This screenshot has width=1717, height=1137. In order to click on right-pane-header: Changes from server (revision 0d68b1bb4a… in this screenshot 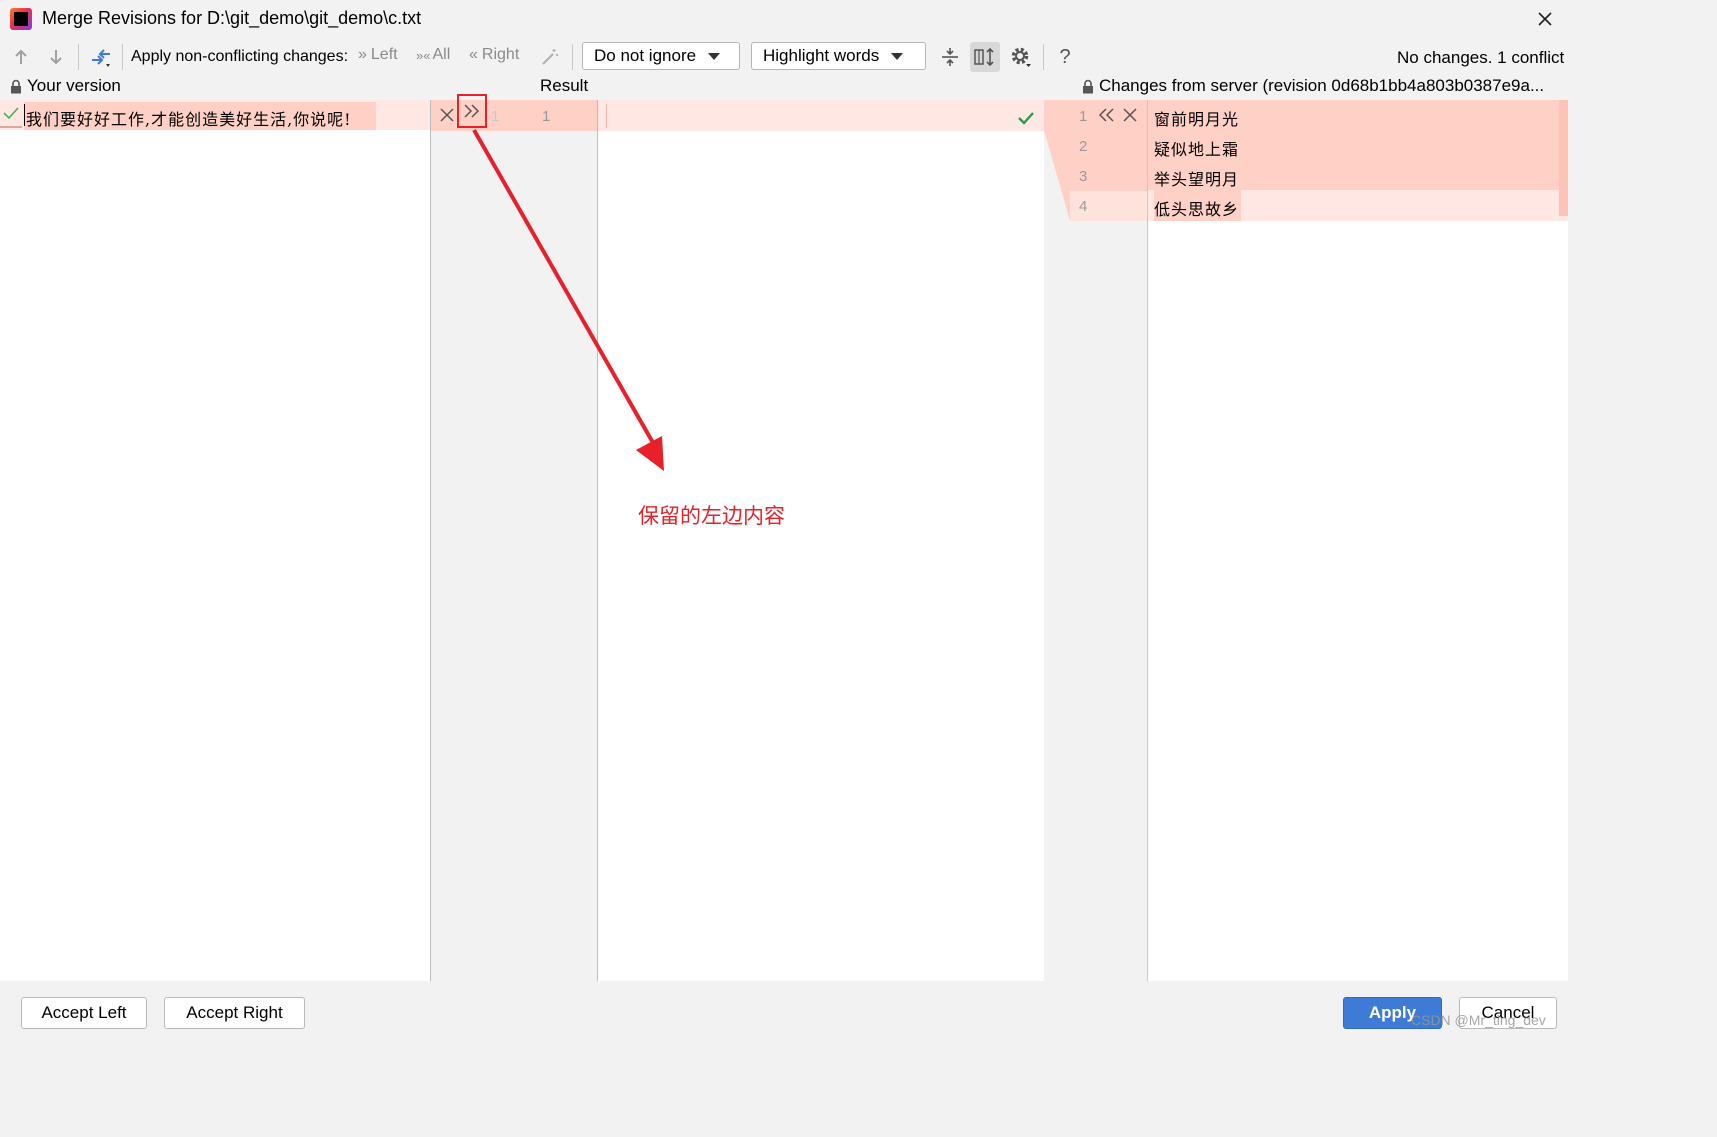, I will do `click(1313, 86)`.